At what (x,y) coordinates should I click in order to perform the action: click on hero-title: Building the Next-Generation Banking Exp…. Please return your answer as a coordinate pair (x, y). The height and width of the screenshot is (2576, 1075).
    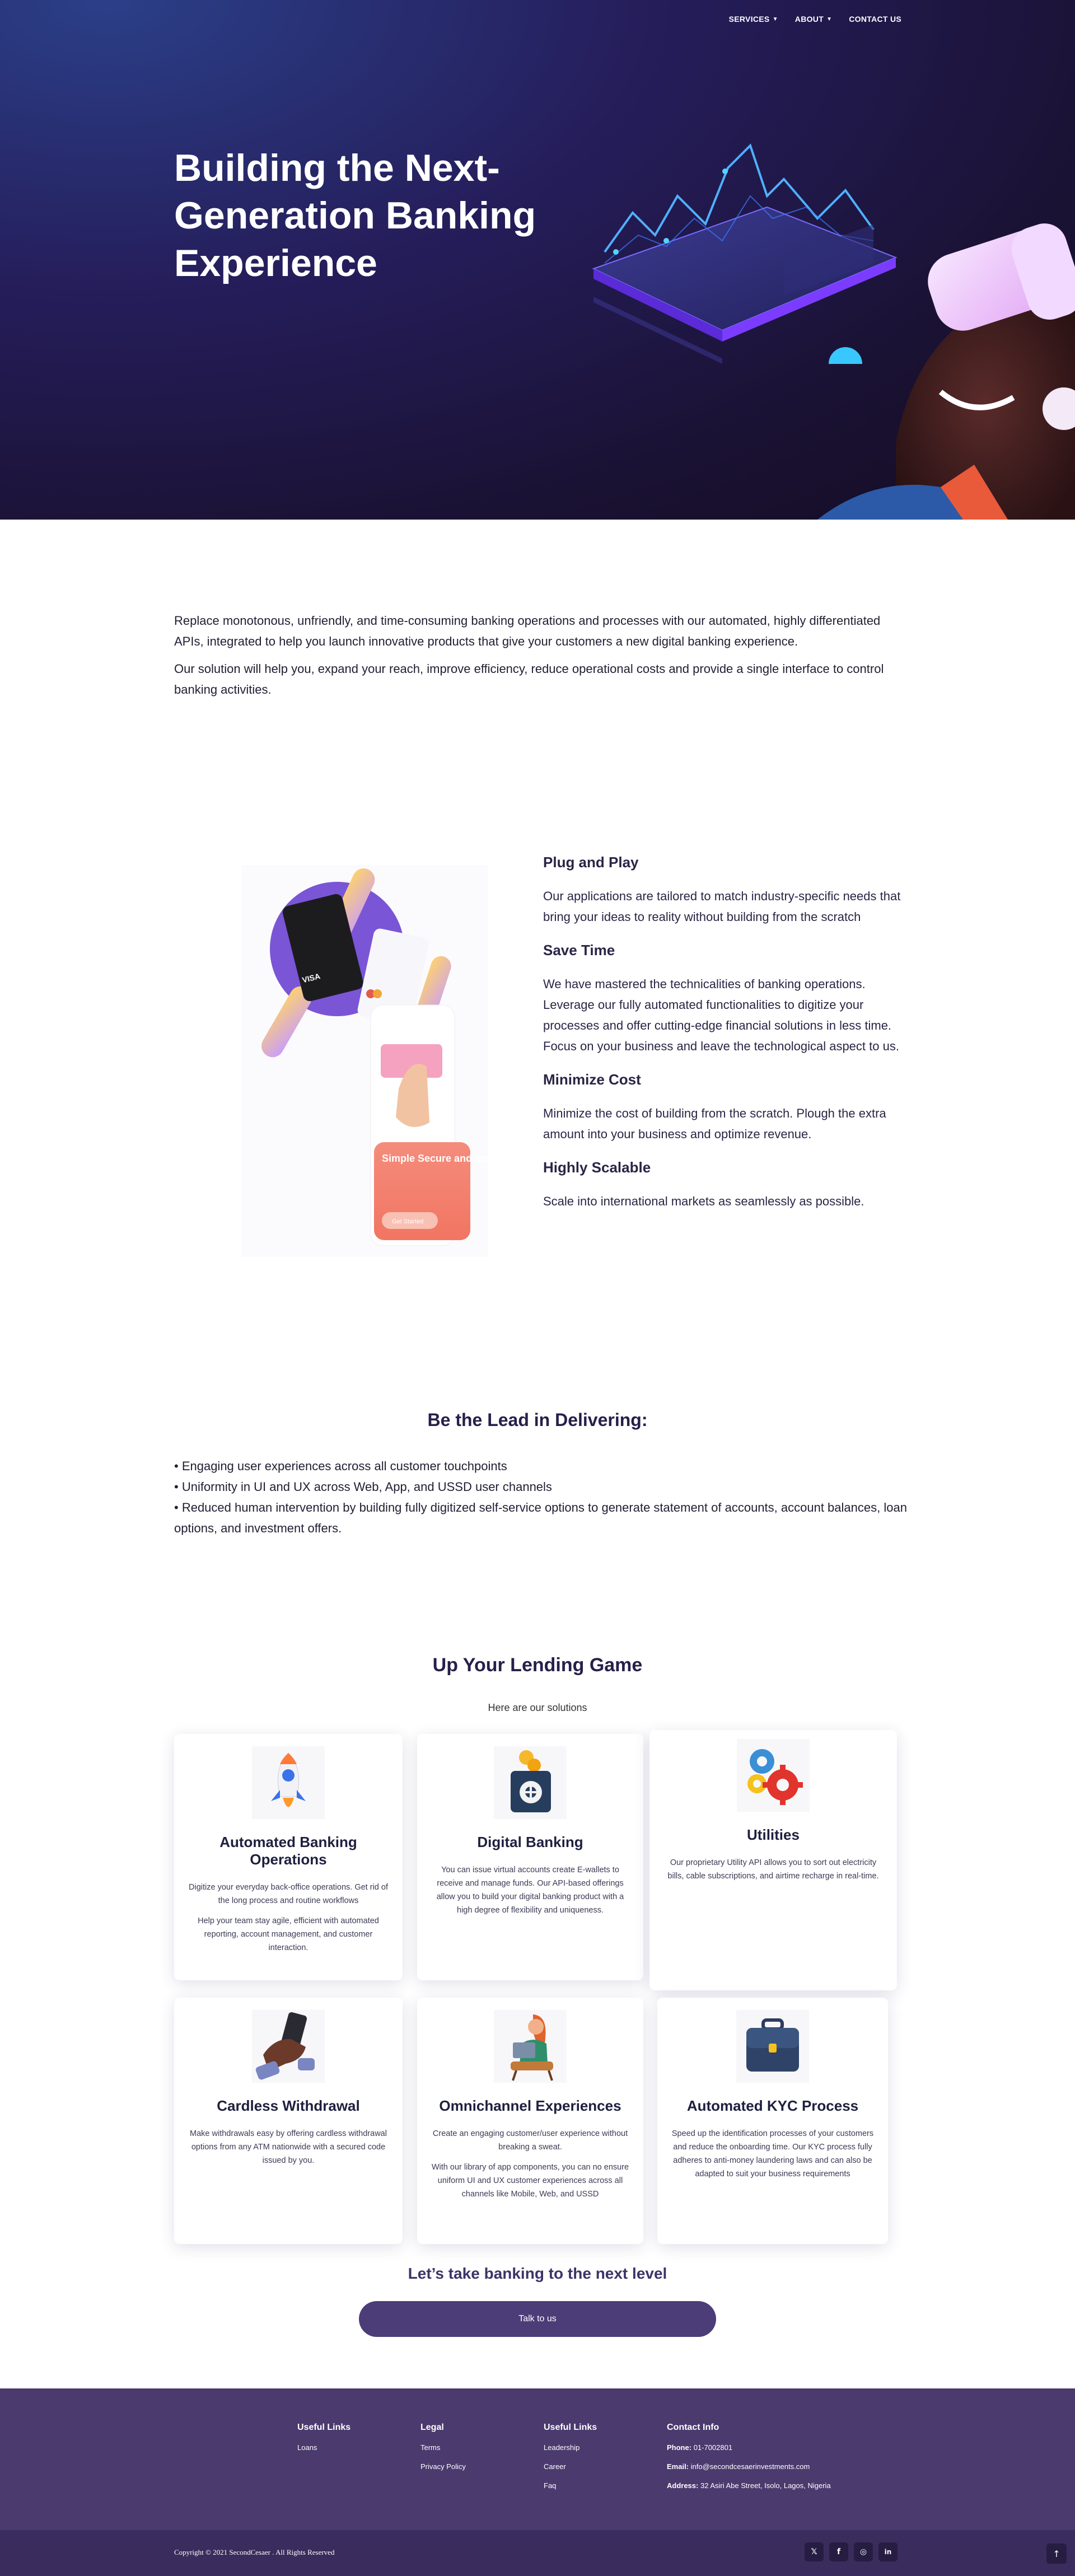
    Looking at the image, I should click on (355, 216).